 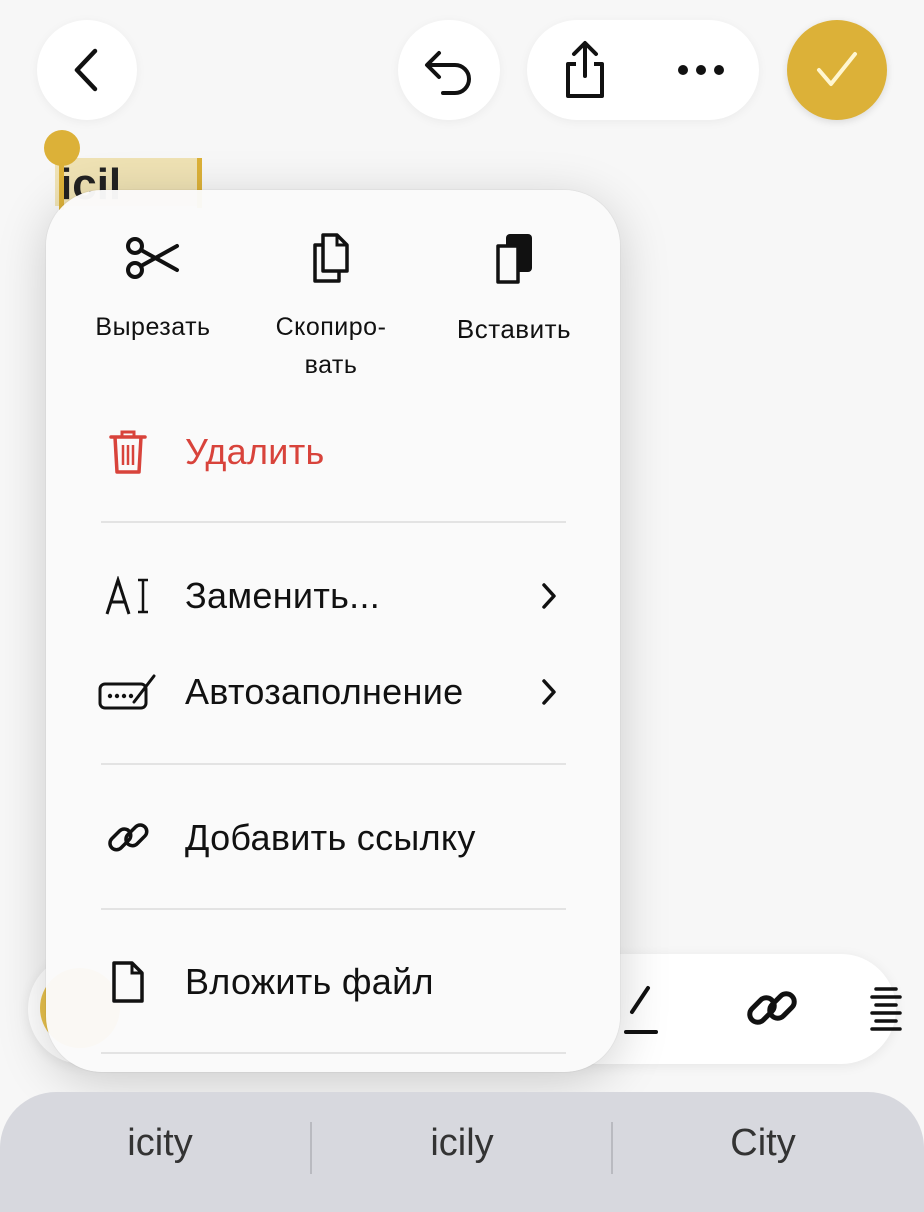 What do you see at coordinates (763, 1143) in the screenshot?
I see `suggestion-item: City` at bounding box center [763, 1143].